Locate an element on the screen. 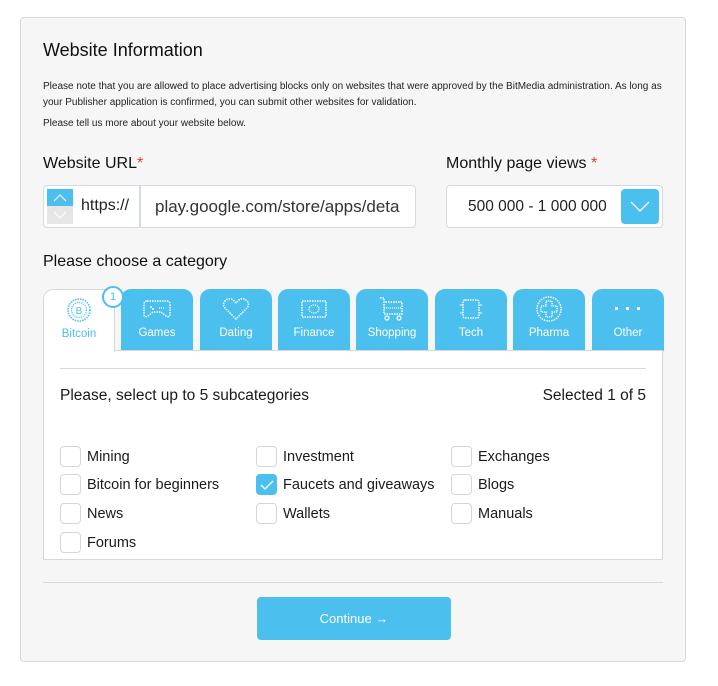  subcategory-checkbox-bitcoin-for-beginners: Bitcoin for beginners is located at coordinates (139, 484).